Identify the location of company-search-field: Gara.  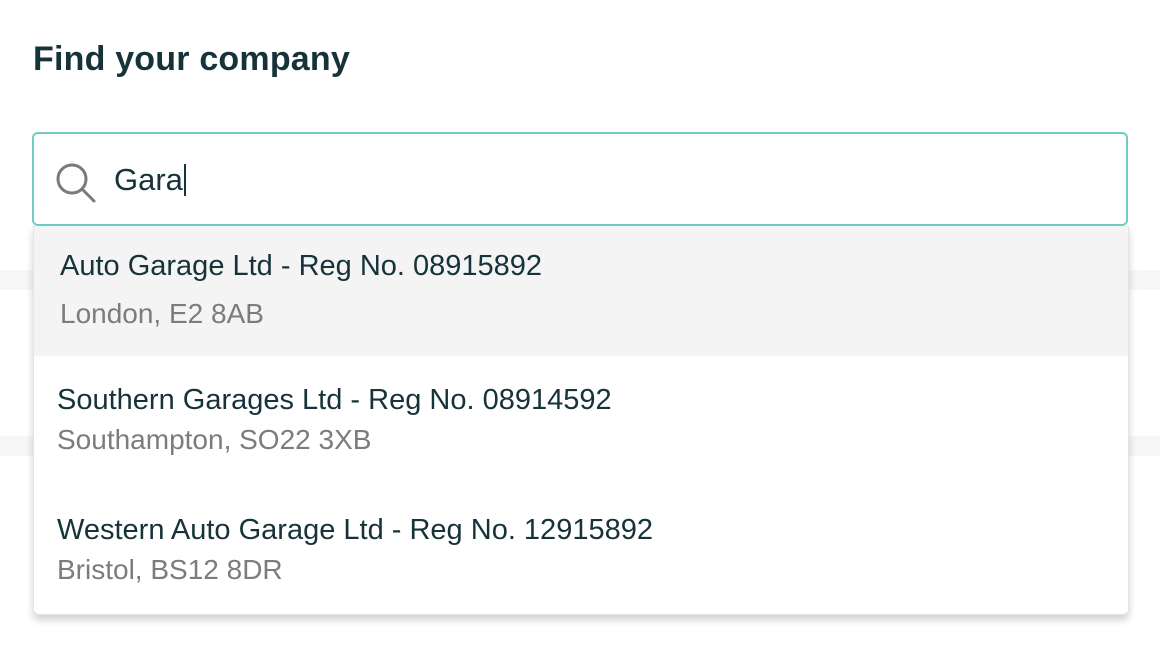
(580, 179).